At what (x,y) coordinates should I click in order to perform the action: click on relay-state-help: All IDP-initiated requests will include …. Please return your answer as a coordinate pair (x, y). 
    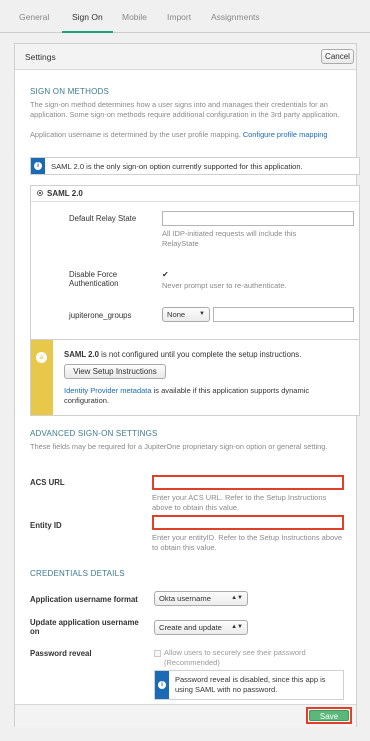
    Looking at the image, I should click on (229, 238).